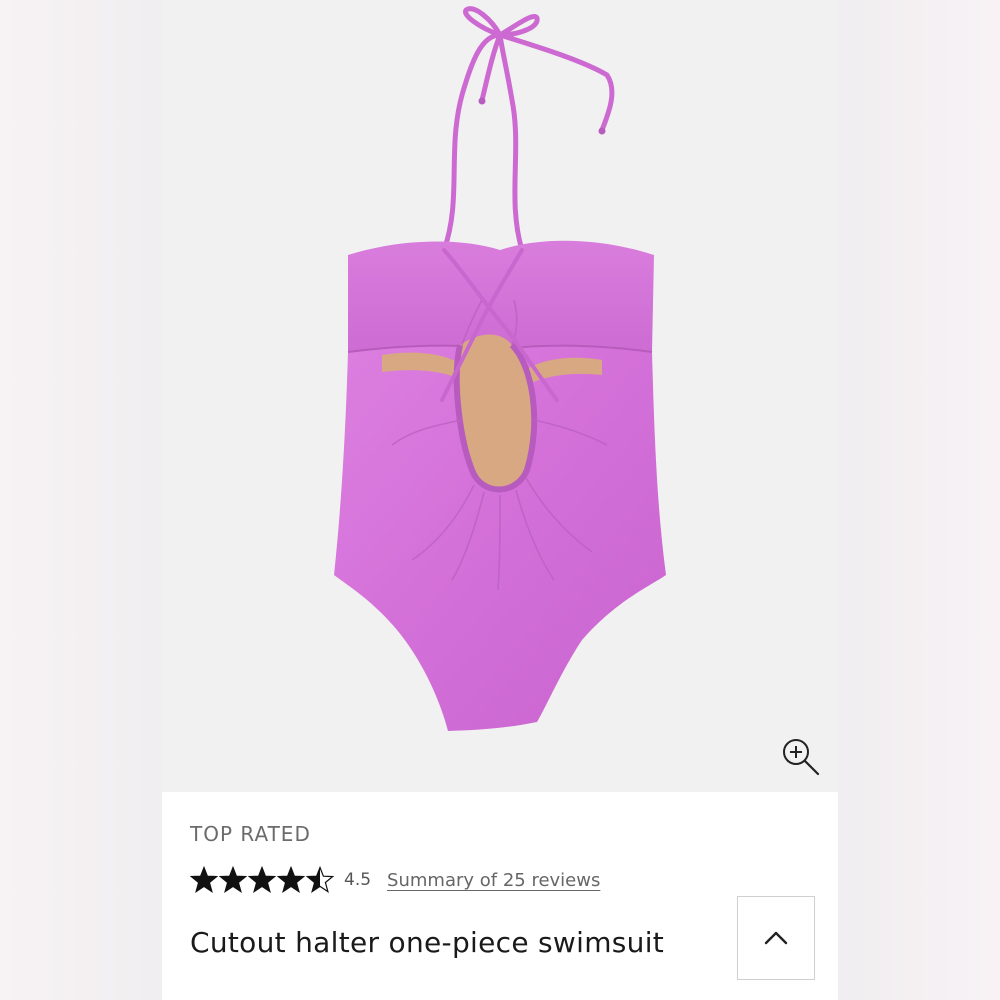 This screenshot has height=1000, width=1000. Describe the element at coordinates (493, 880) in the screenshot. I see `reviews-summary-link: Summary of 25 reviews` at that location.